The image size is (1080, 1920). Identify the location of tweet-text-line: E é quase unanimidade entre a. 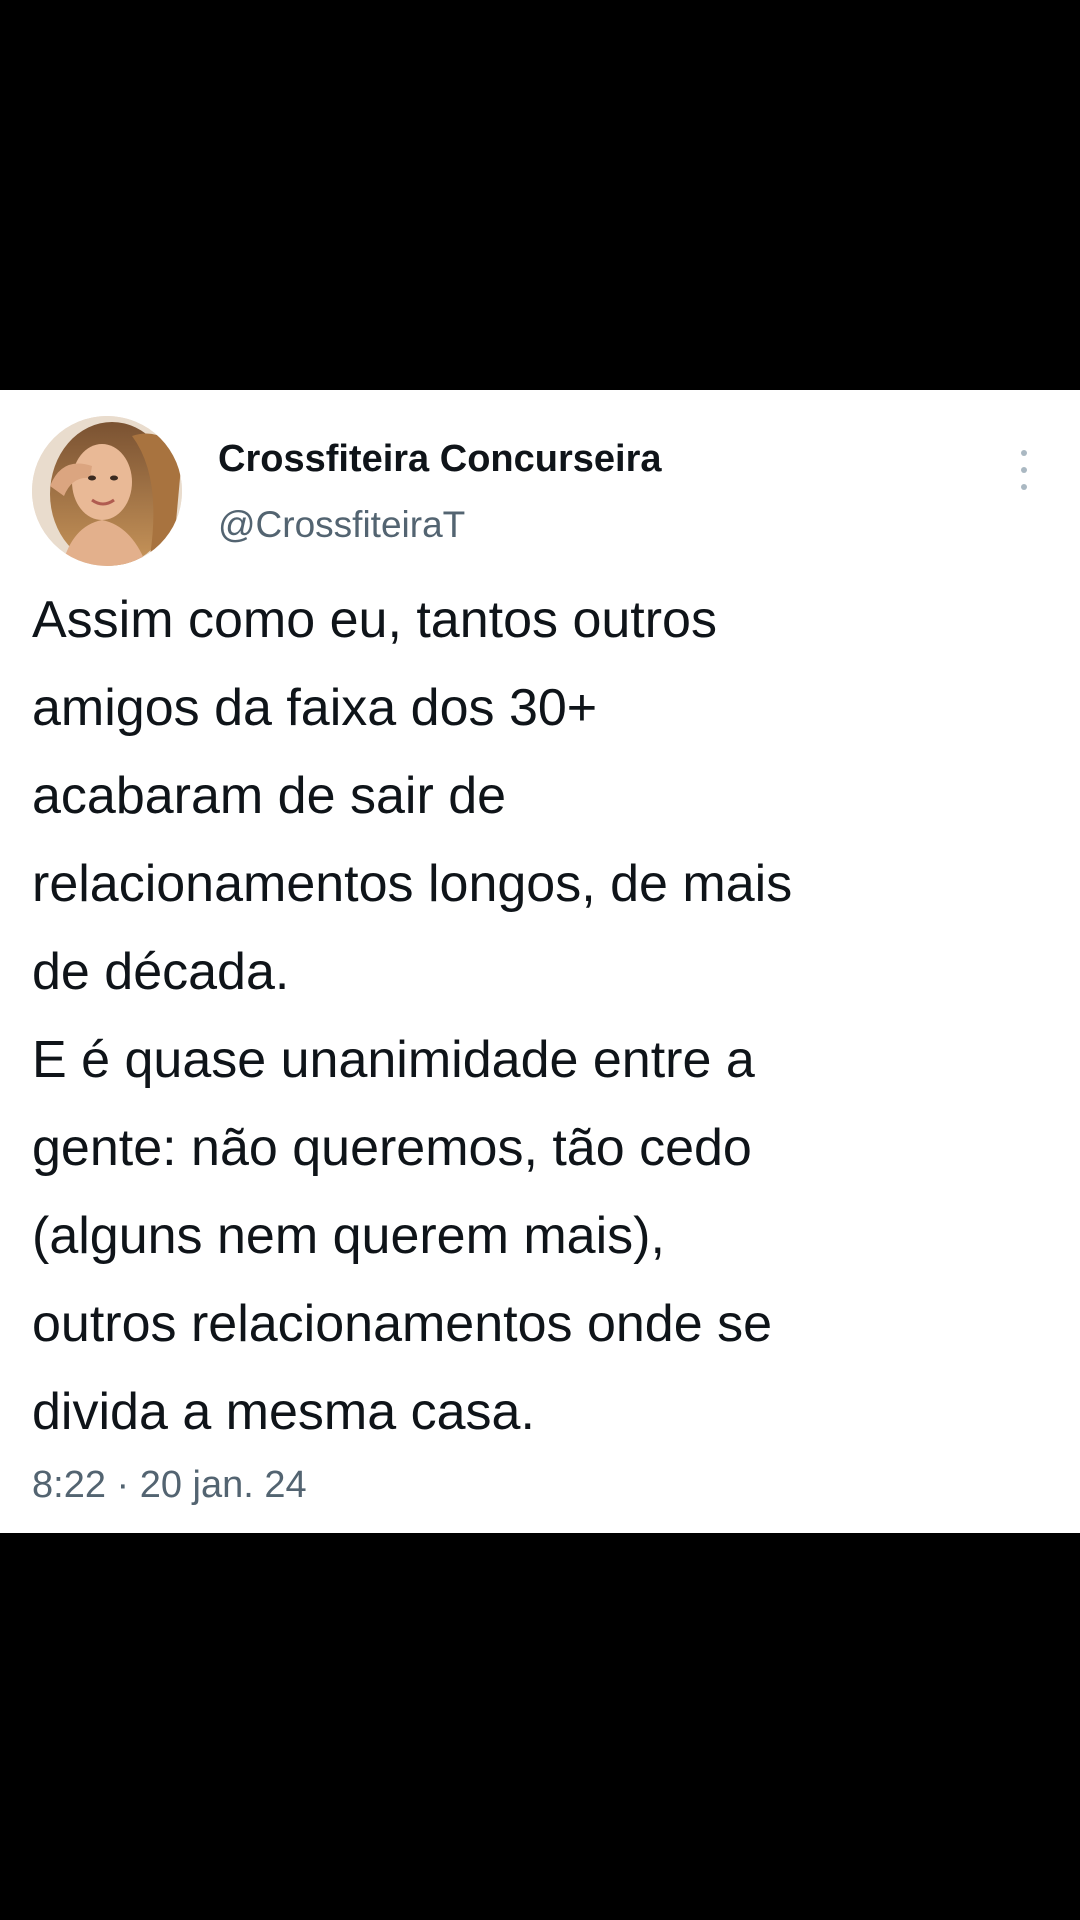
(393, 1060).